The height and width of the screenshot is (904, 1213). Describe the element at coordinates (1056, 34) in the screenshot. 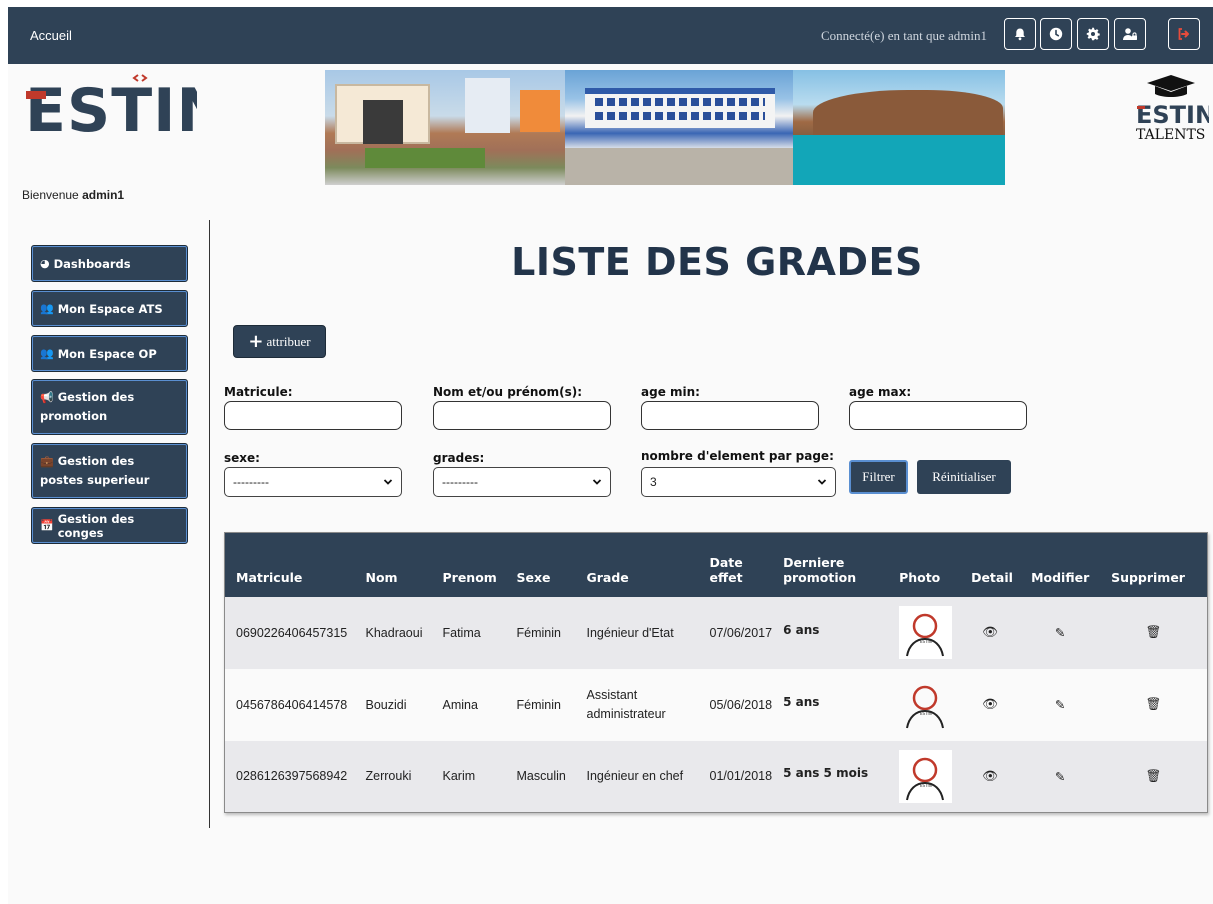

I see `history-button` at that location.